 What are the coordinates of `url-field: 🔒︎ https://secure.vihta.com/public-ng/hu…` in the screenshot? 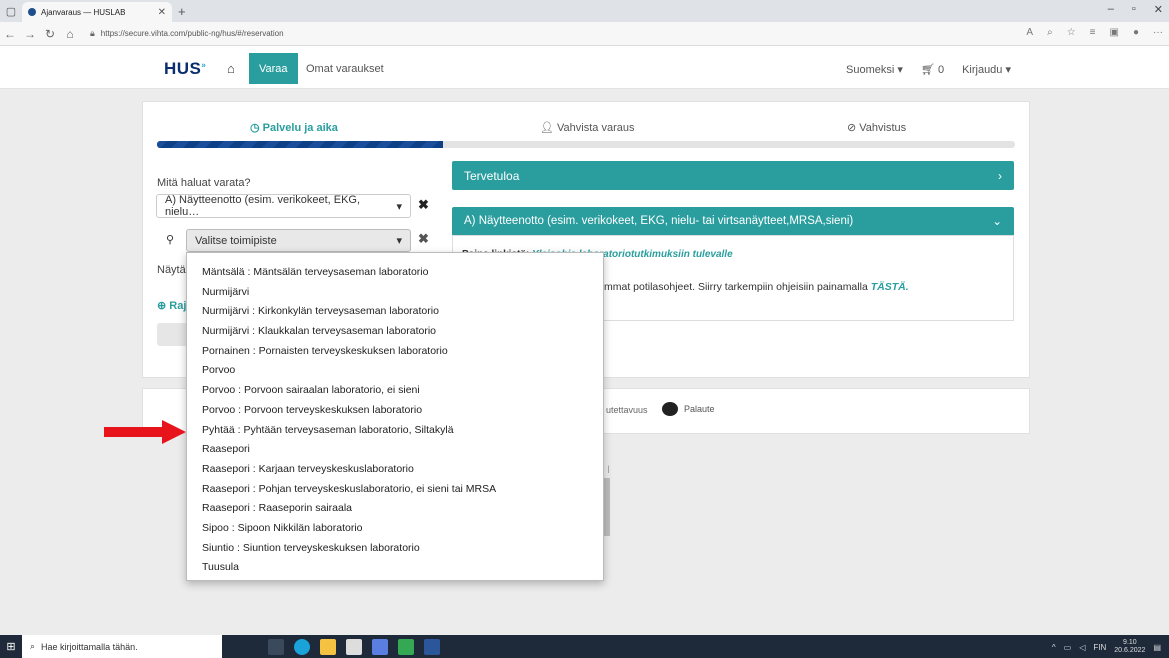 It's located at (187, 33).